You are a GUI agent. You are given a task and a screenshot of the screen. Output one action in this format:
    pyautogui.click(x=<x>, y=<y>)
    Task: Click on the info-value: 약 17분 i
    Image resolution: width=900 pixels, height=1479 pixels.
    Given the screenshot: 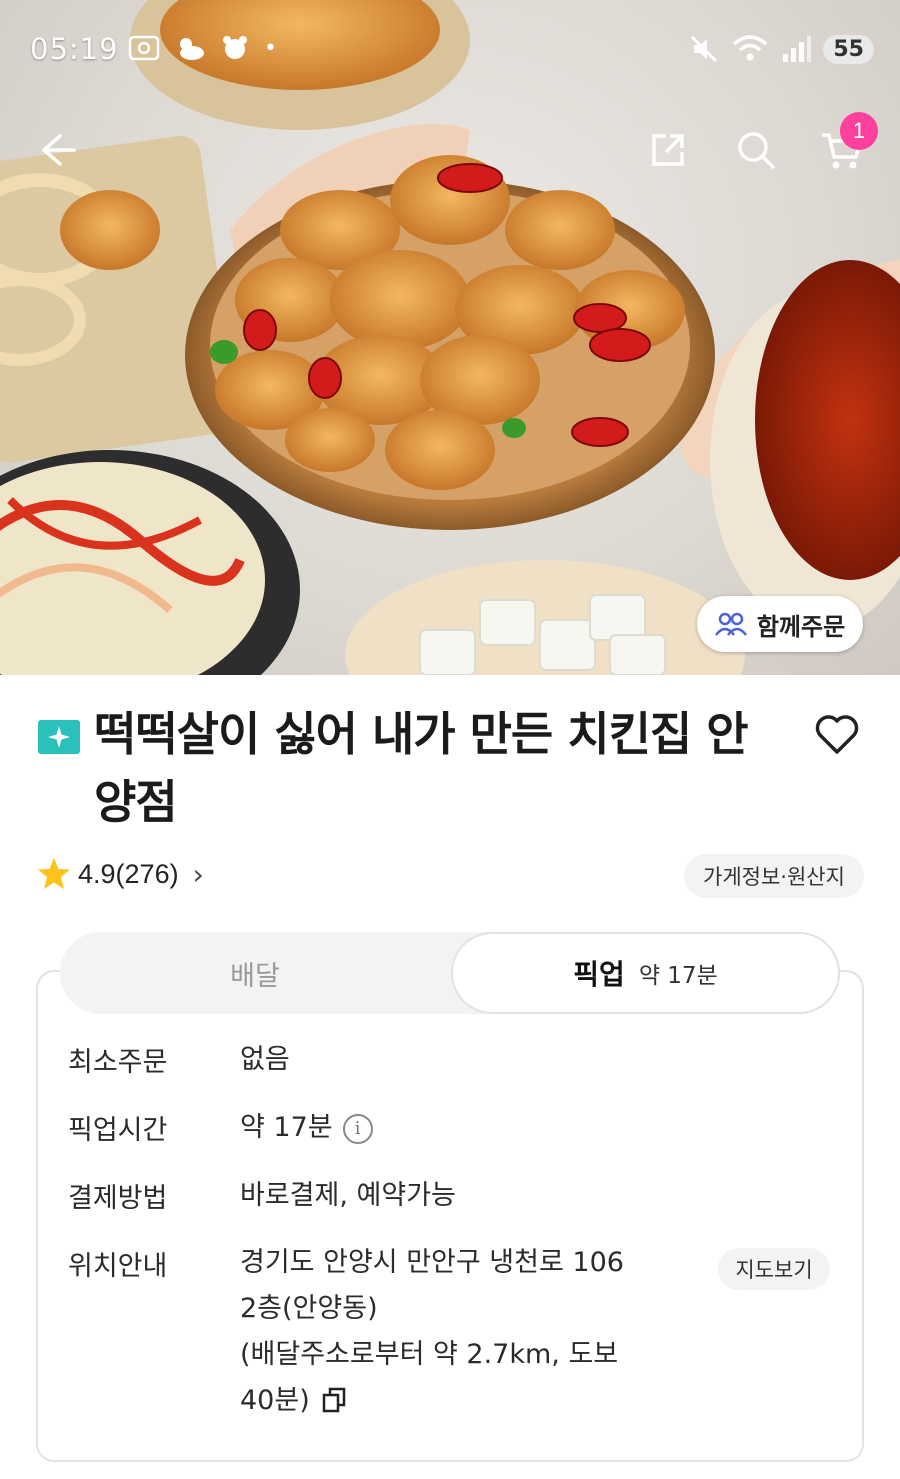 What is the action you would take?
    pyautogui.click(x=455, y=1128)
    